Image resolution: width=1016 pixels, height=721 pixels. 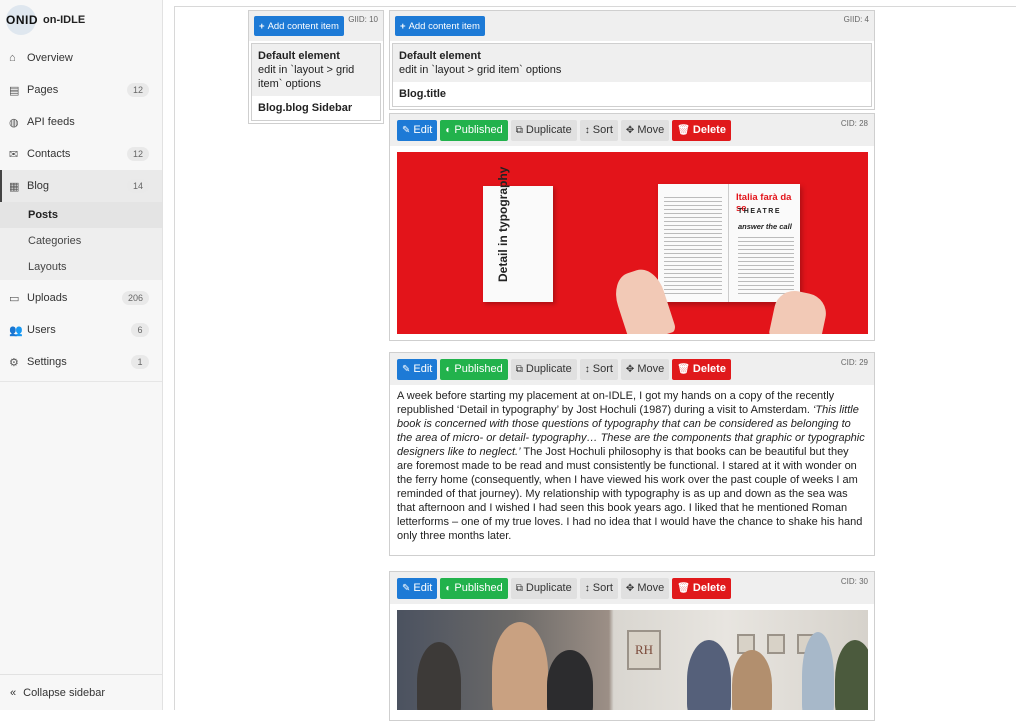 I want to click on count-badge: 1, so click(x=140, y=362).